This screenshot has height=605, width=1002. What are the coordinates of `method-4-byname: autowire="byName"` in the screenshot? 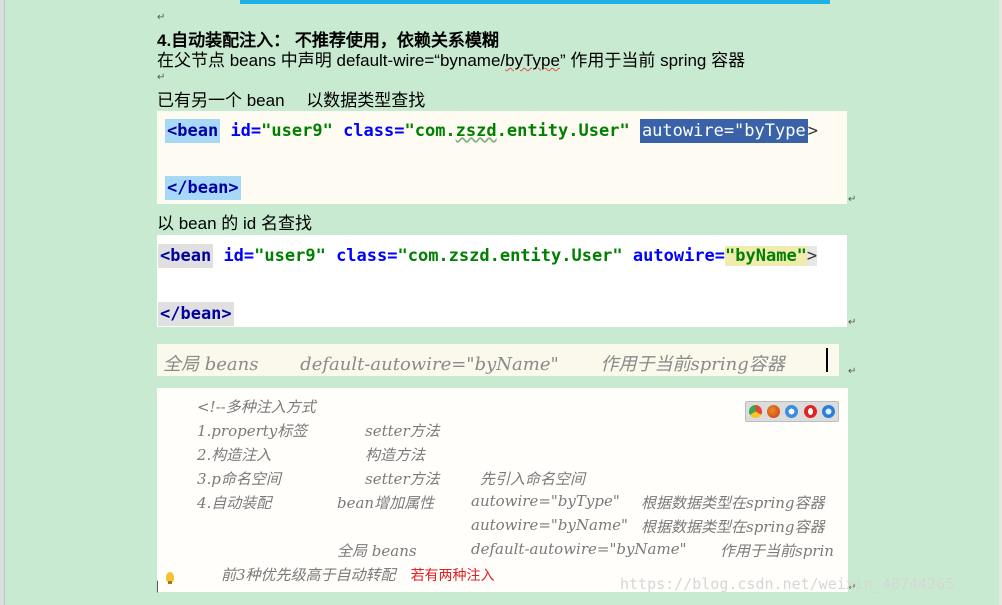 It's located at (549, 525).